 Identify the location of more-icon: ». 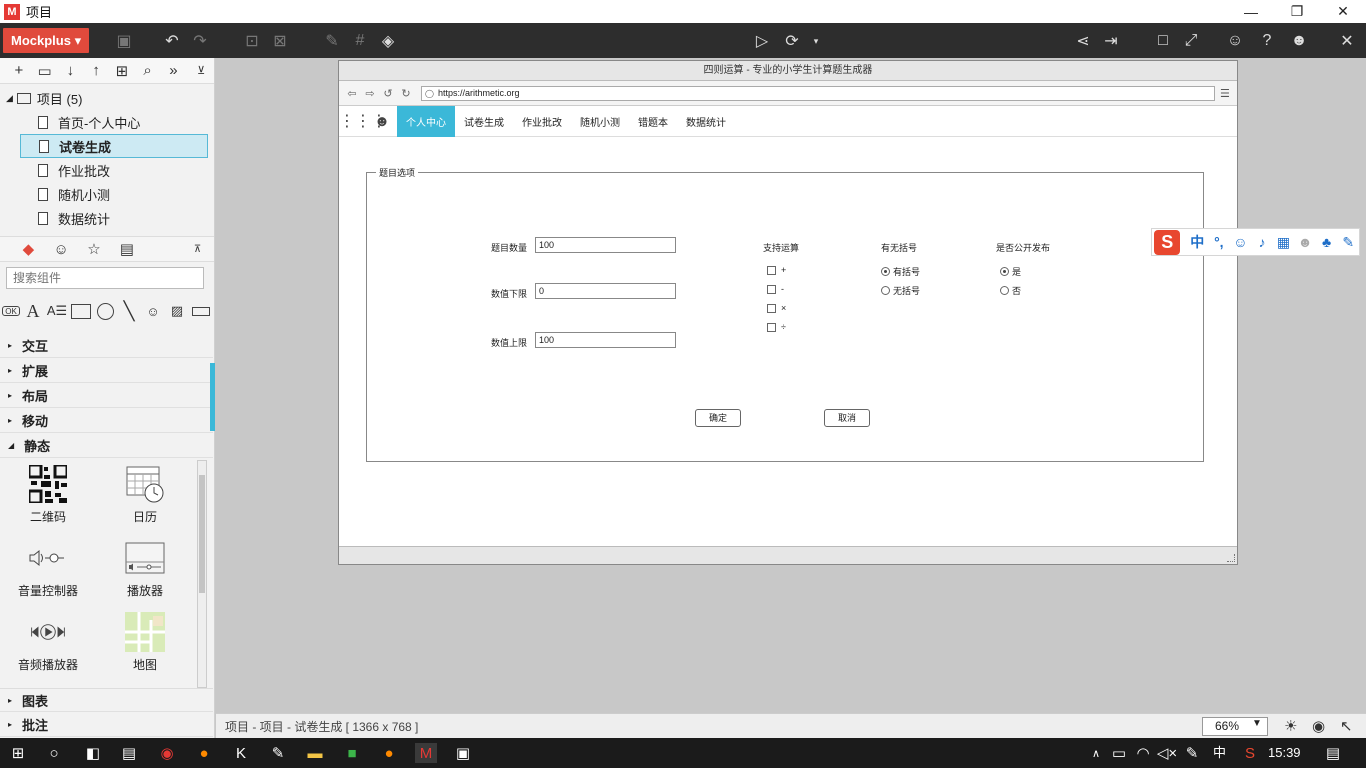
(174, 71).